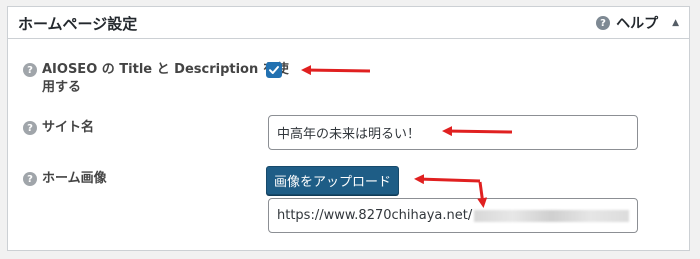  I want to click on blurred-url-segment, so click(551, 215).